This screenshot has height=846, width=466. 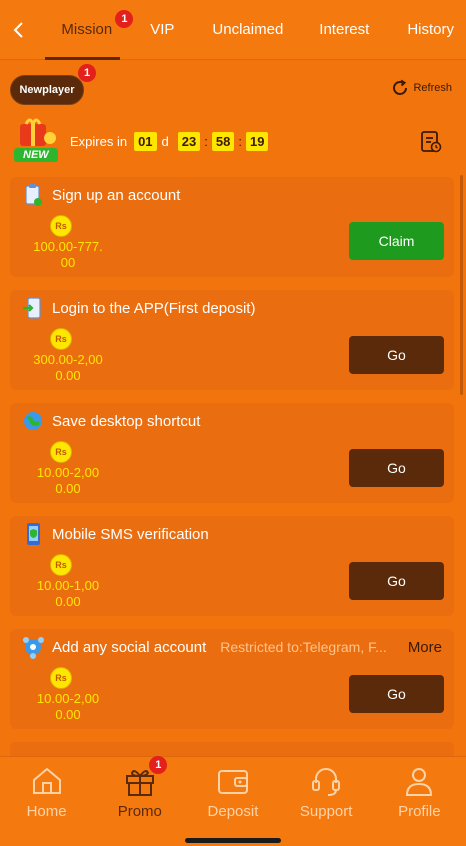 I want to click on expiry-countdown: Expires in 01 d 23 : 58 : 19, so click(x=170, y=141).